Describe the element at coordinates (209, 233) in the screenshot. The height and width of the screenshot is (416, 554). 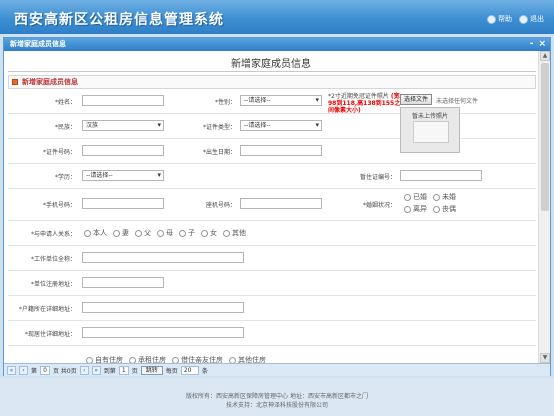
I see `relation-option: 女` at that location.